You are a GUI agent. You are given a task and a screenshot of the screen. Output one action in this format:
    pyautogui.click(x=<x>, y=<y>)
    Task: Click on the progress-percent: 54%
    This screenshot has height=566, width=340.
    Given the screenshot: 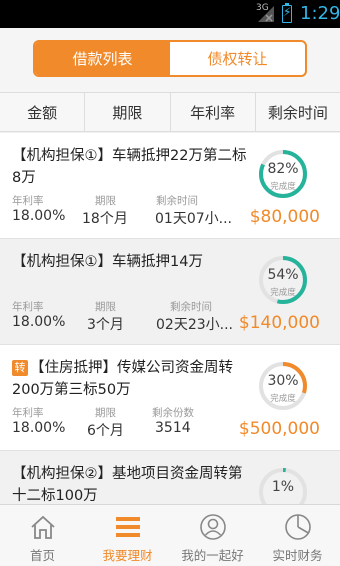 What is the action you would take?
    pyautogui.click(x=283, y=275)
    